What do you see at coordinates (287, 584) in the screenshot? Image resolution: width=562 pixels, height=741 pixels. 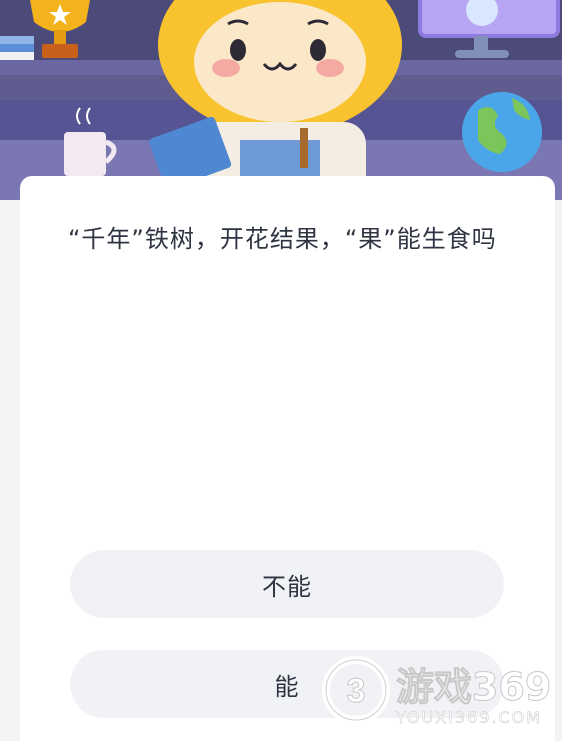 I see `answer-option-no: 不能` at bounding box center [287, 584].